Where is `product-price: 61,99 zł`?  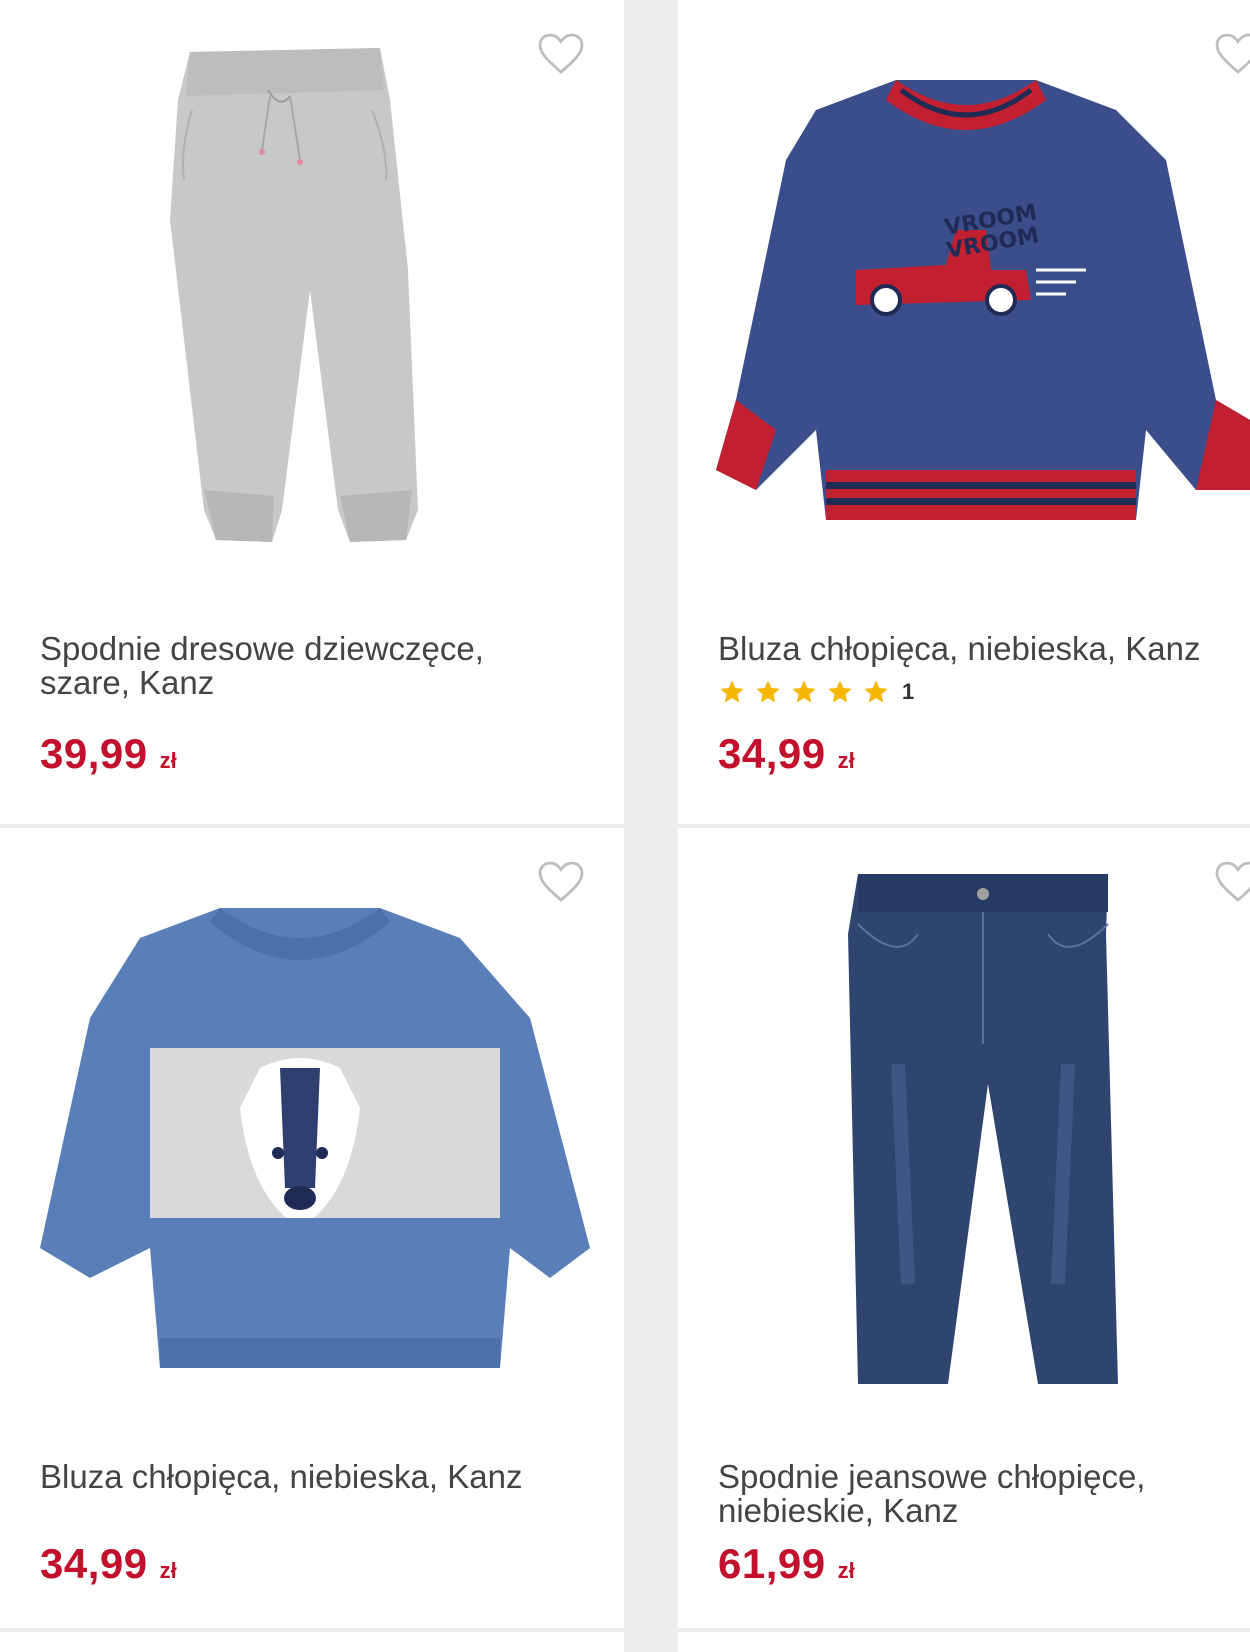
product-price: 61,99 zł is located at coordinates (786, 1564).